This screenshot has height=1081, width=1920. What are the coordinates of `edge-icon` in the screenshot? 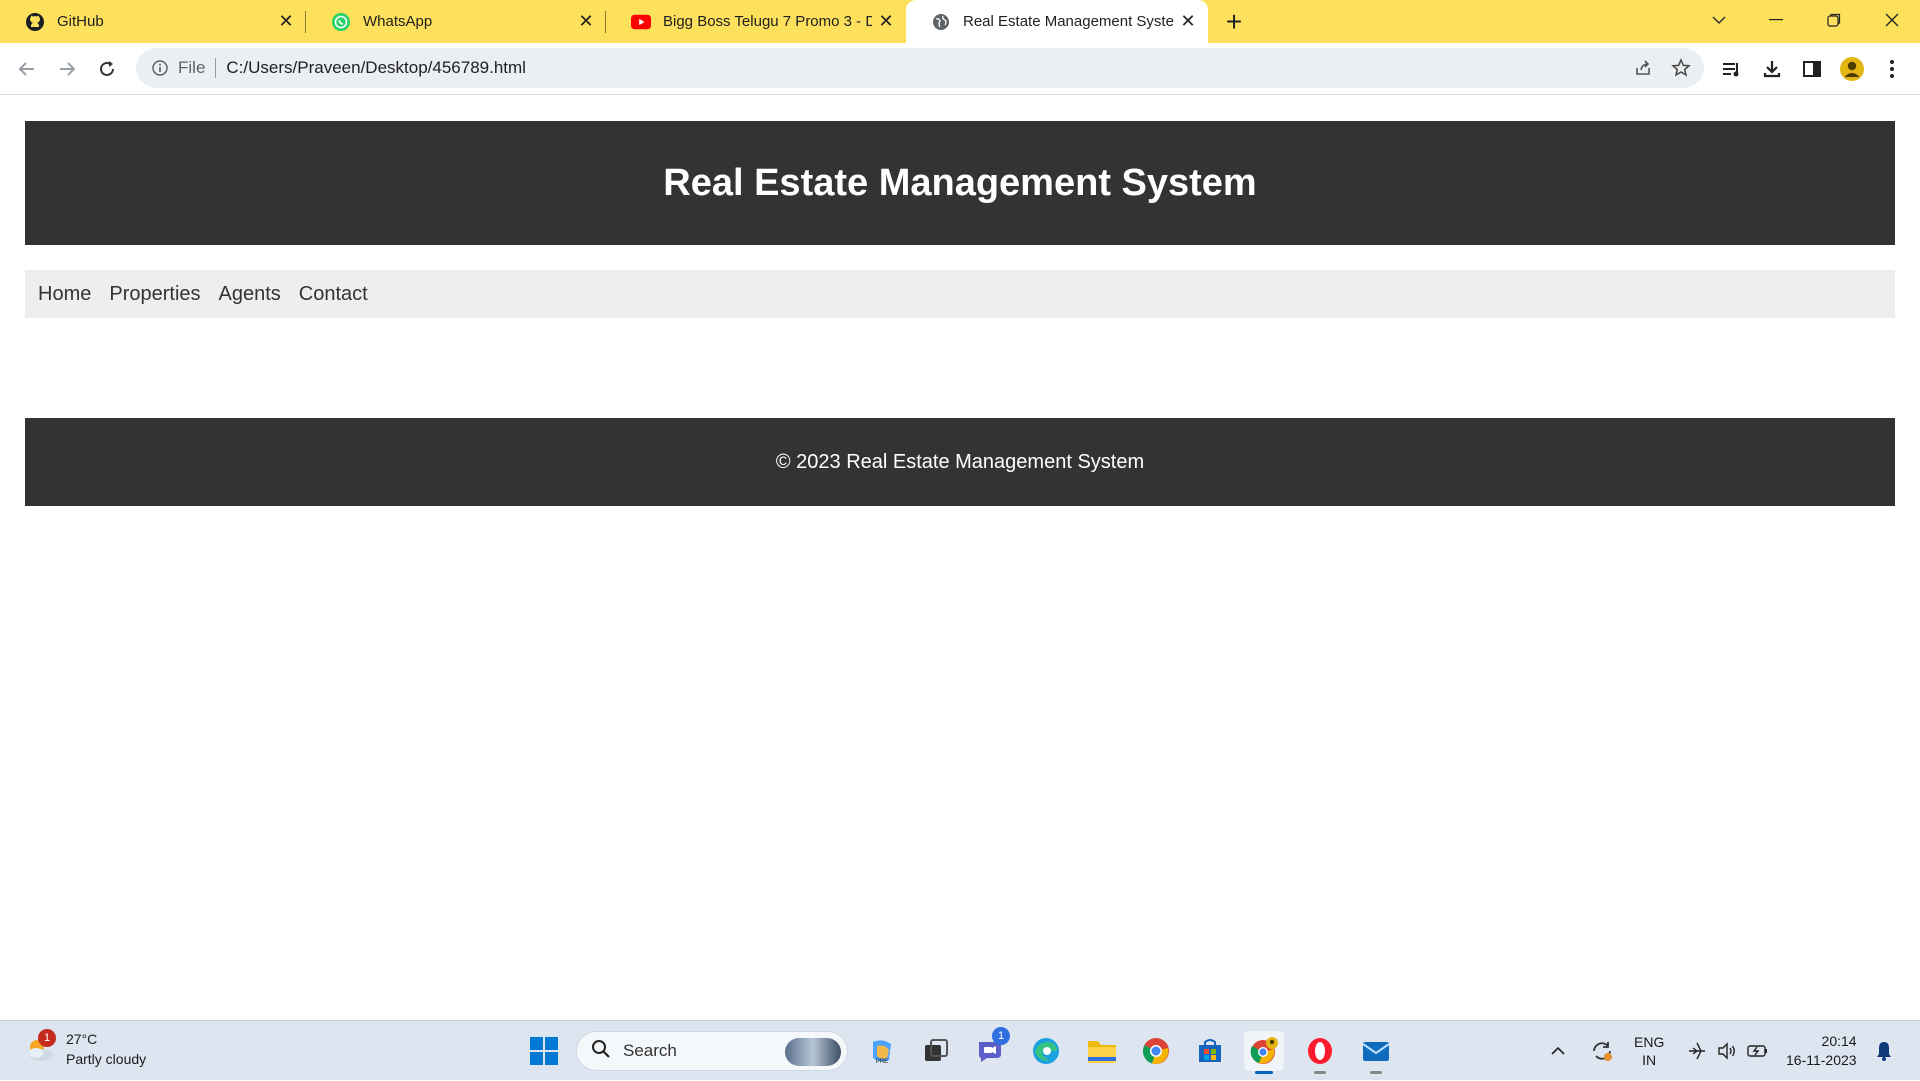 It's located at (1046, 1051).